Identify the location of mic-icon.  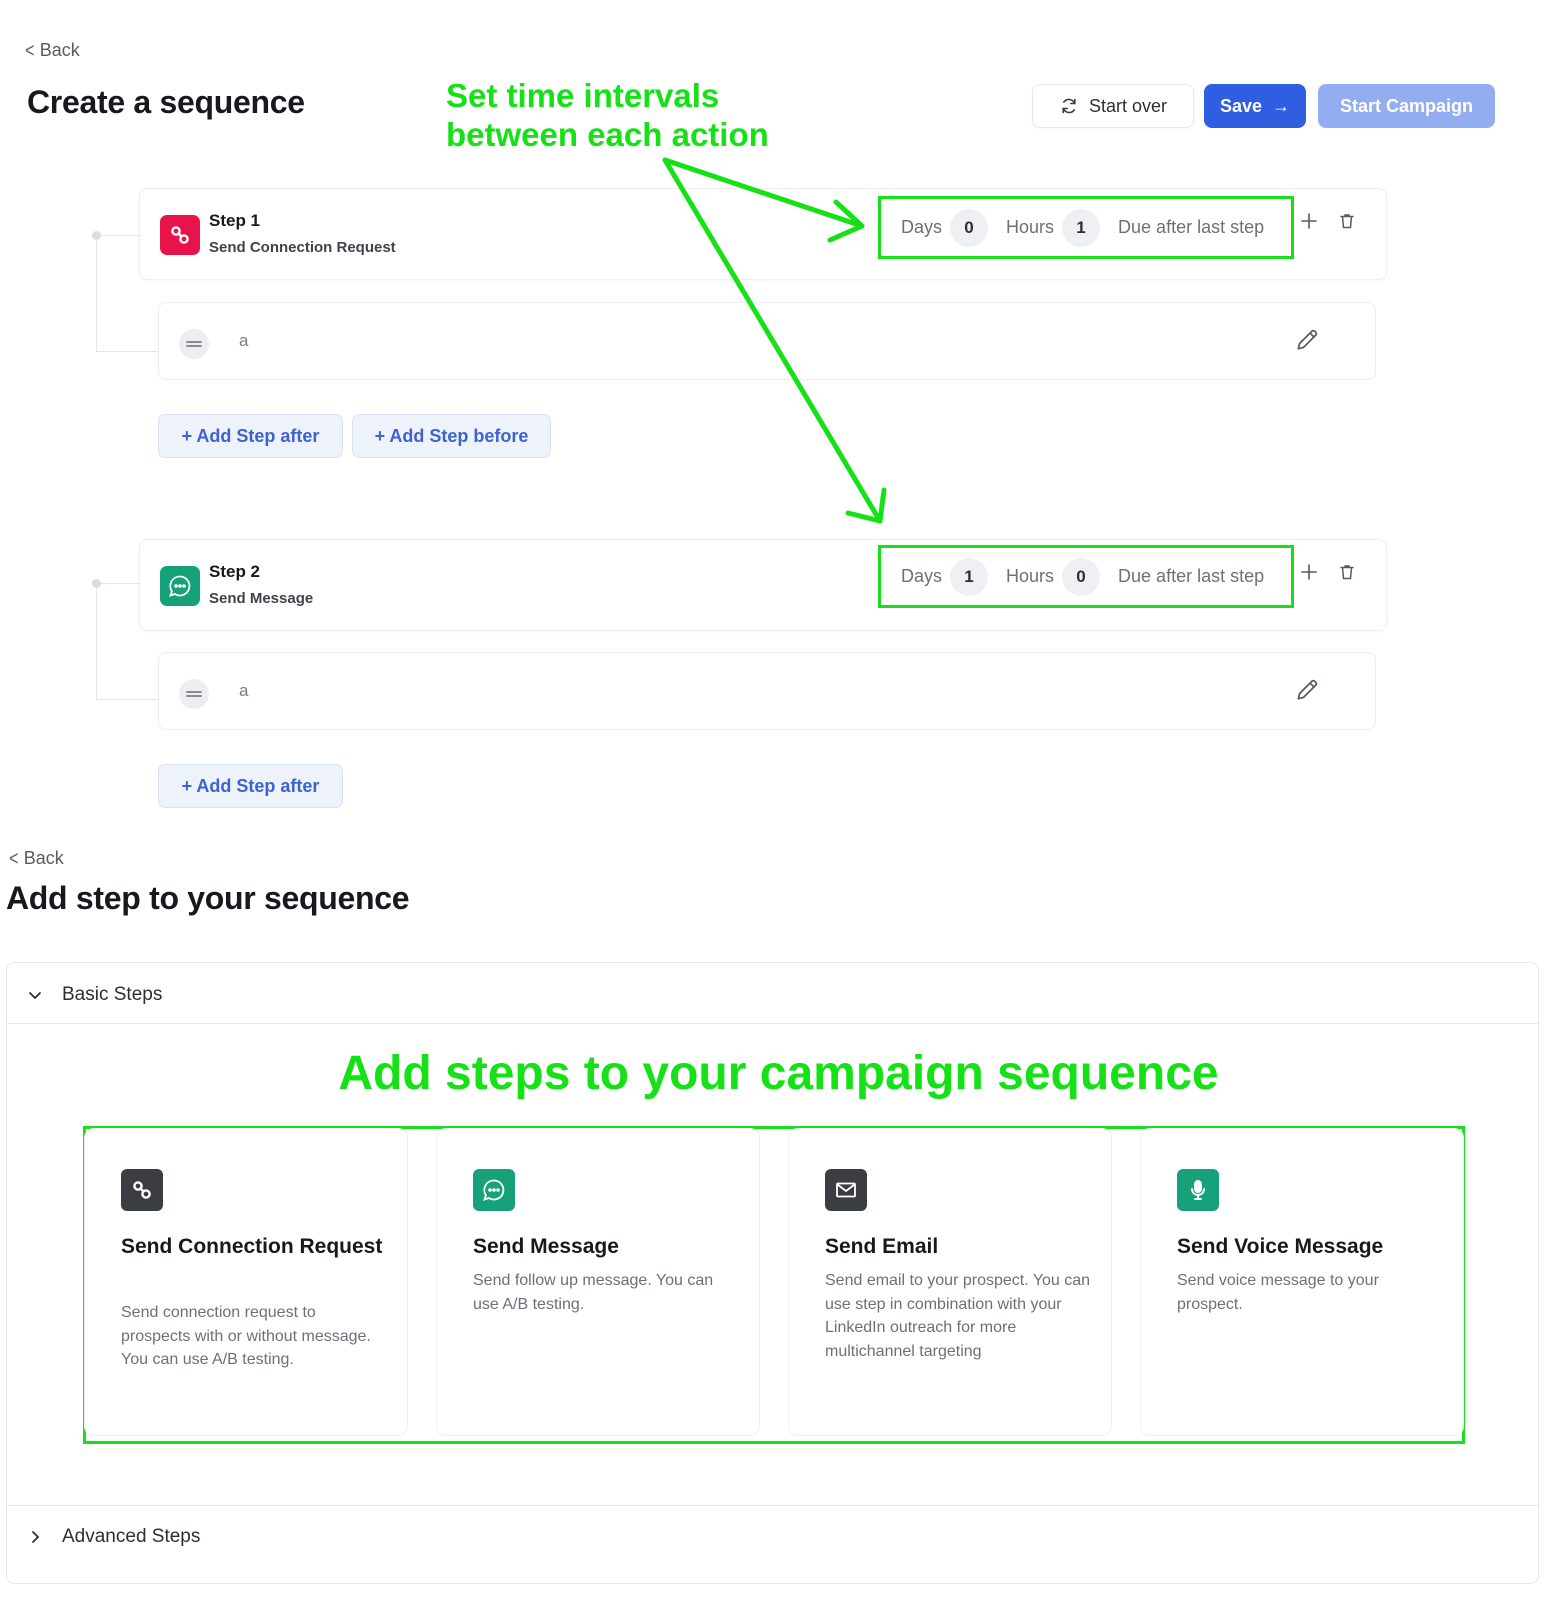
(1198, 1190).